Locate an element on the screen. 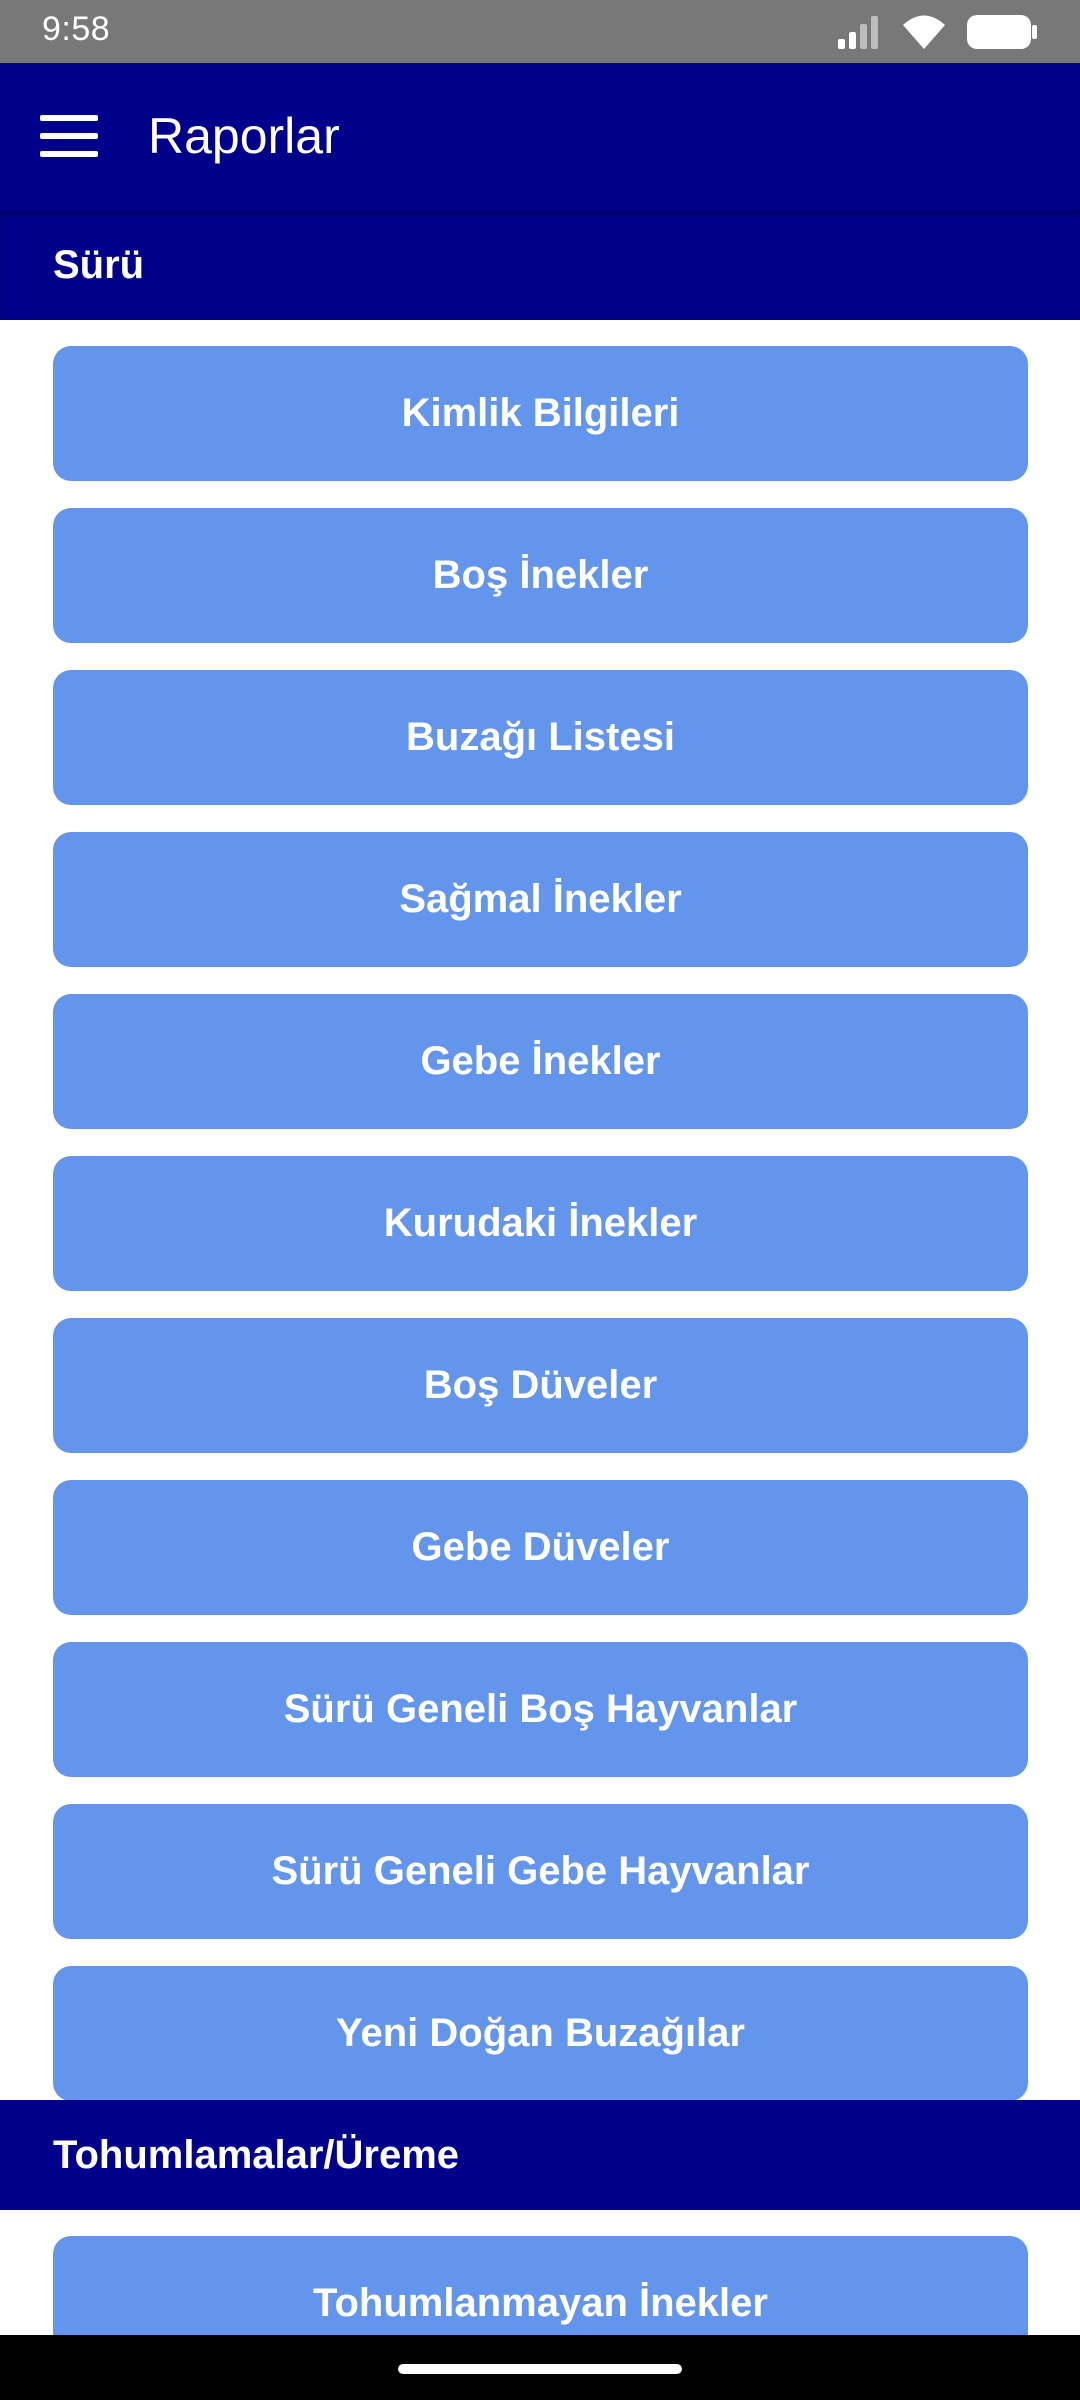 The height and width of the screenshot is (2400, 1080). report-button-kurudaki-inekler: Kurudaki İnekler is located at coordinates (540, 1223).